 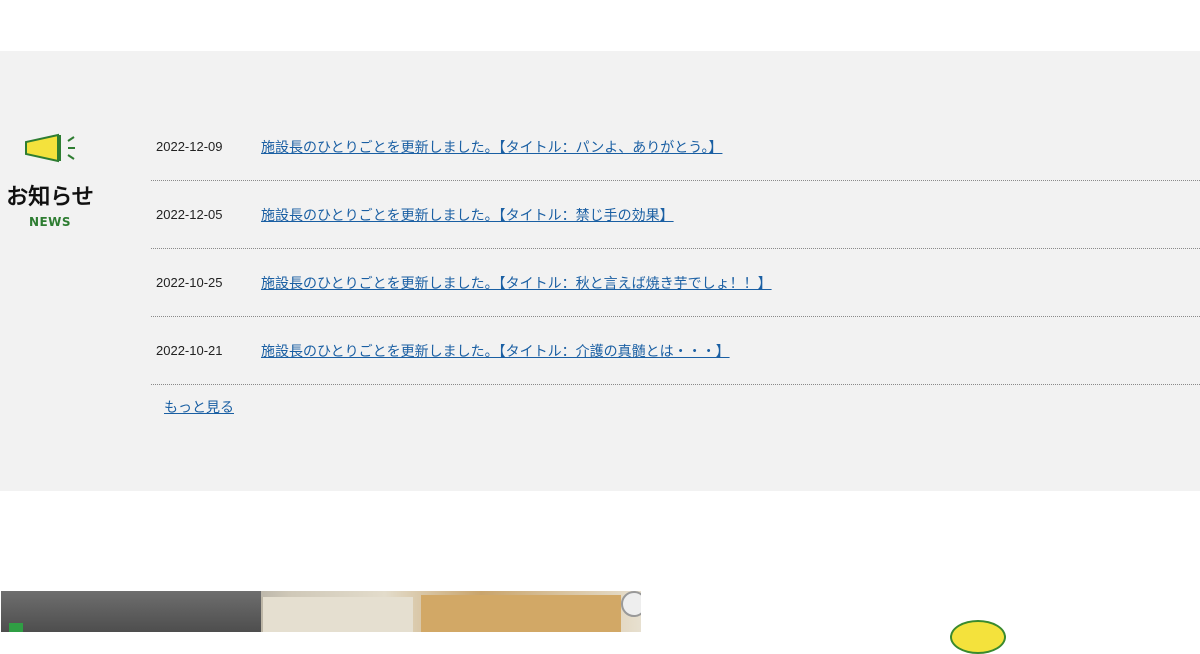 I want to click on exit-sign, so click(x=16, y=627).